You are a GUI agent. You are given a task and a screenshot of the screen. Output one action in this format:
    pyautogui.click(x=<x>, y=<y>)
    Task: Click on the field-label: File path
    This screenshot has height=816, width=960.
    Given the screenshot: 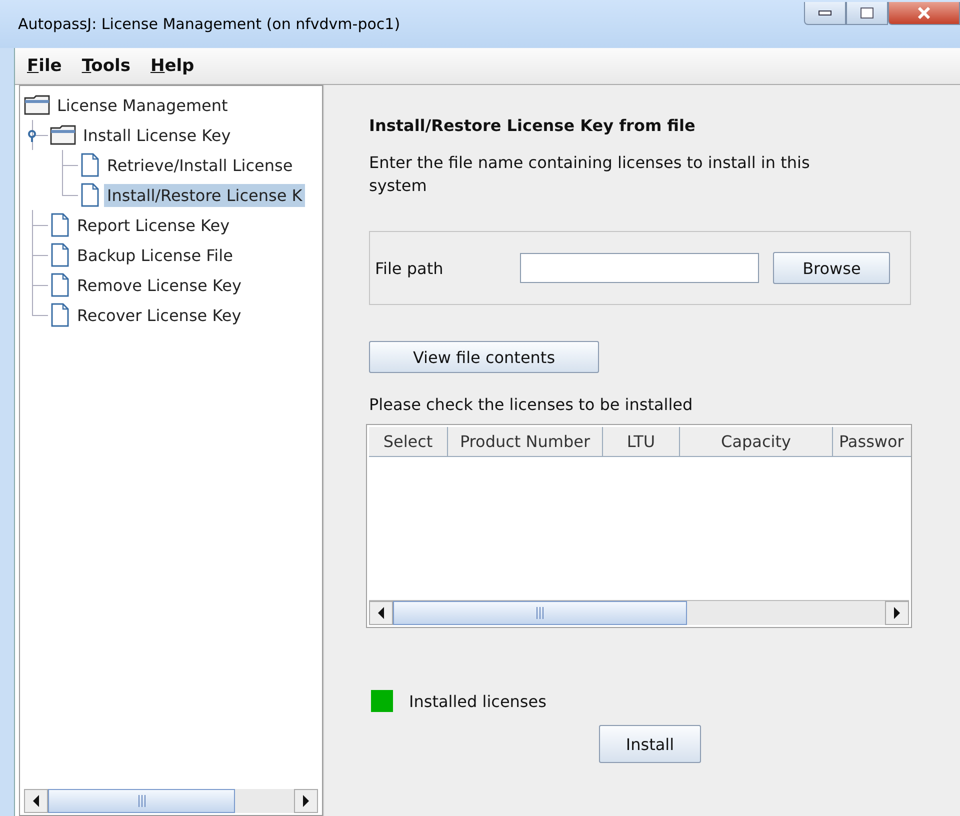 What is the action you would take?
    pyautogui.click(x=409, y=268)
    